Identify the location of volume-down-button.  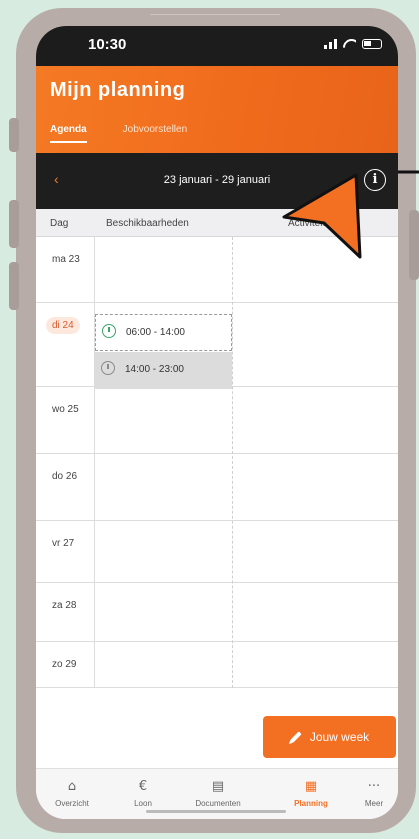
(14, 286).